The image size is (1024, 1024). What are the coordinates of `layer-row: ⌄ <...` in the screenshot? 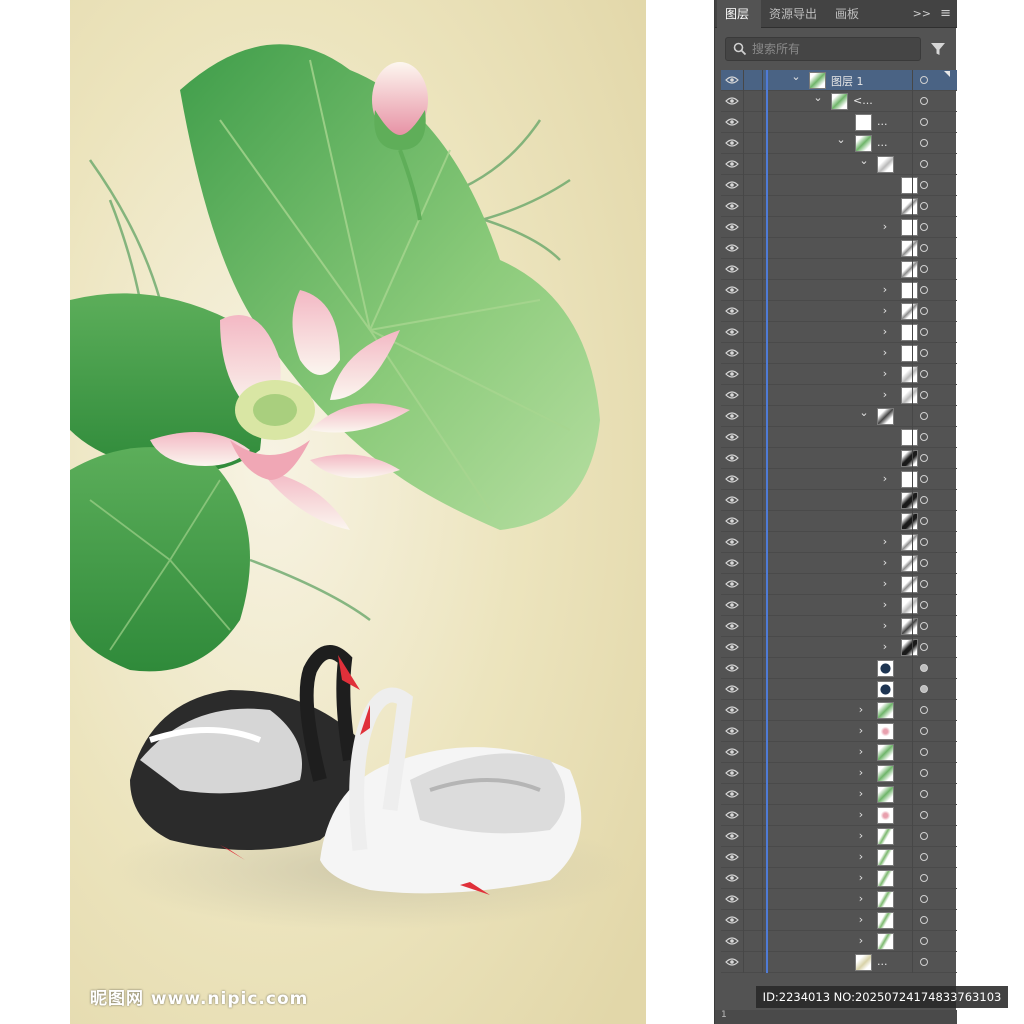 It's located at (839, 101).